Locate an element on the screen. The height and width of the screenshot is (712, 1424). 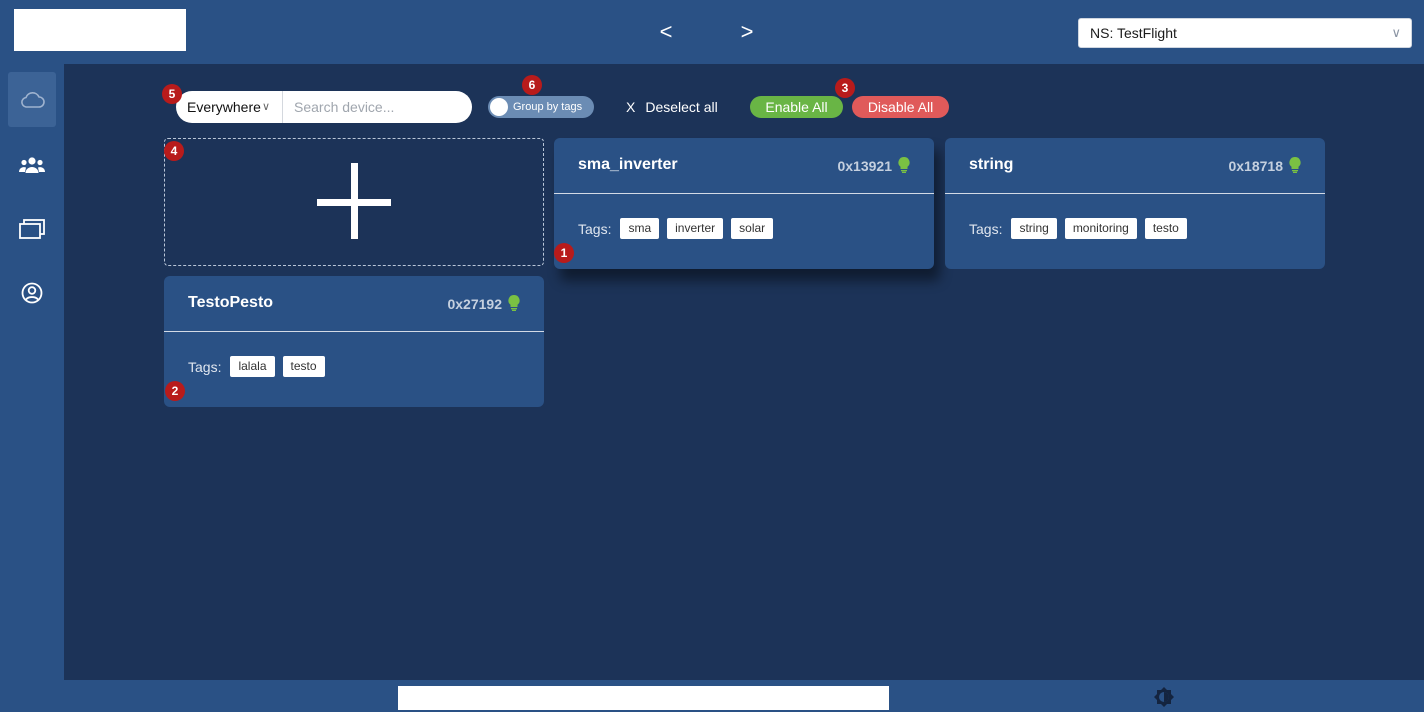
sidebar-item-devices is located at coordinates (32, 99).